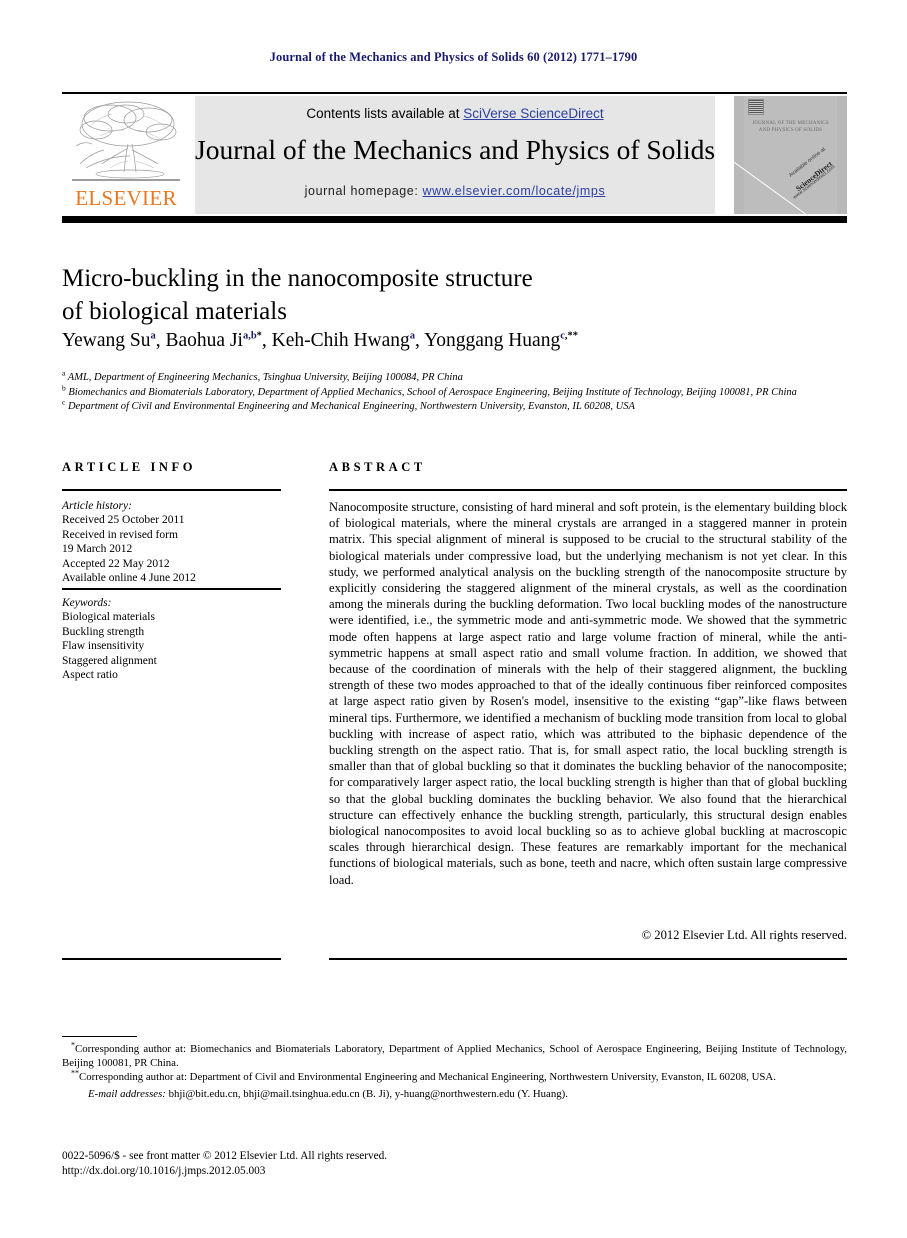 Image resolution: width=907 pixels, height=1238 pixels. I want to click on corresponding-author-marker: ,**, so click(571, 336).